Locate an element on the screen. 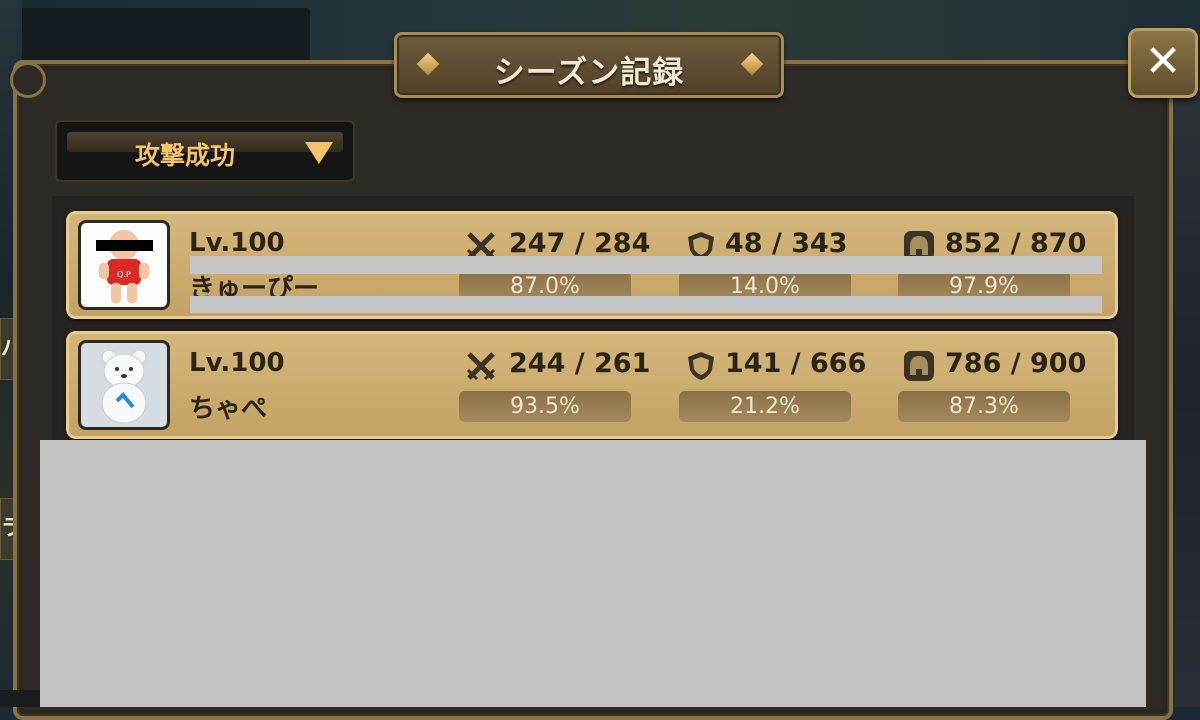  title-tab: シーズン記録 is located at coordinates (589, 65).